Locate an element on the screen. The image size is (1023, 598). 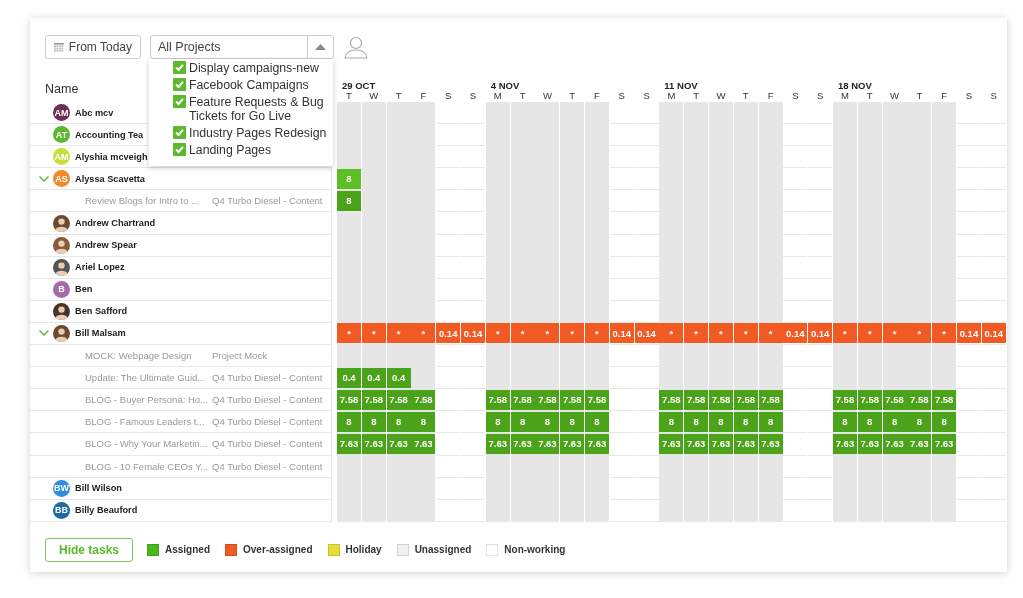
person-name: Ben Safford is located at coordinates (101, 311).